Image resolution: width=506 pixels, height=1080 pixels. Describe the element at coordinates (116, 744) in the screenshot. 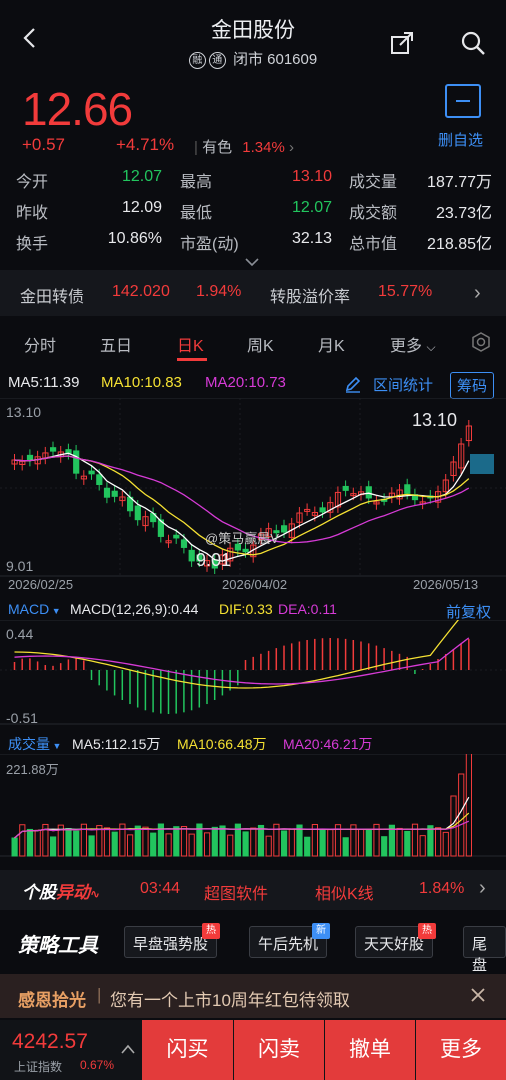

I see `volume-ma5: MA5:112.15万` at that location.